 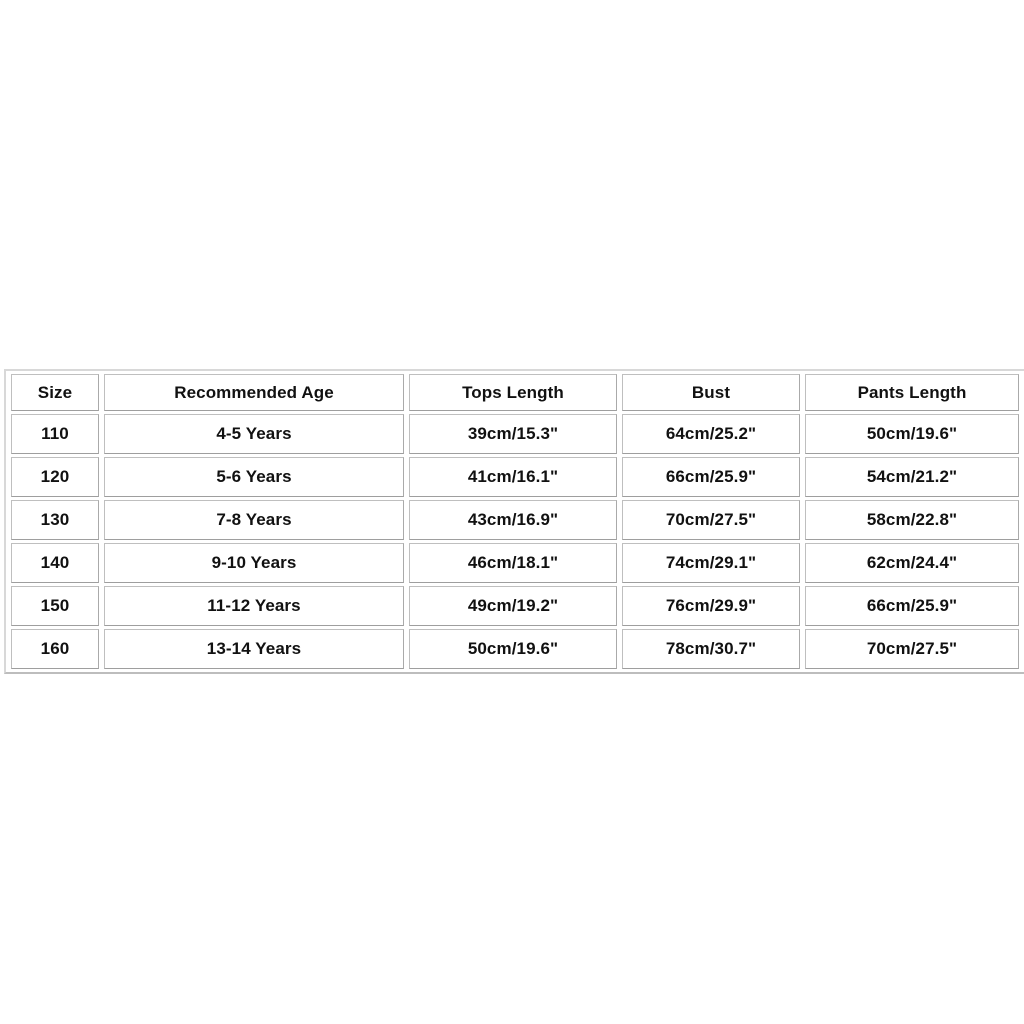 I want to click on cell-tops-length: 39cm/15.3", so click(x=513, y=434).